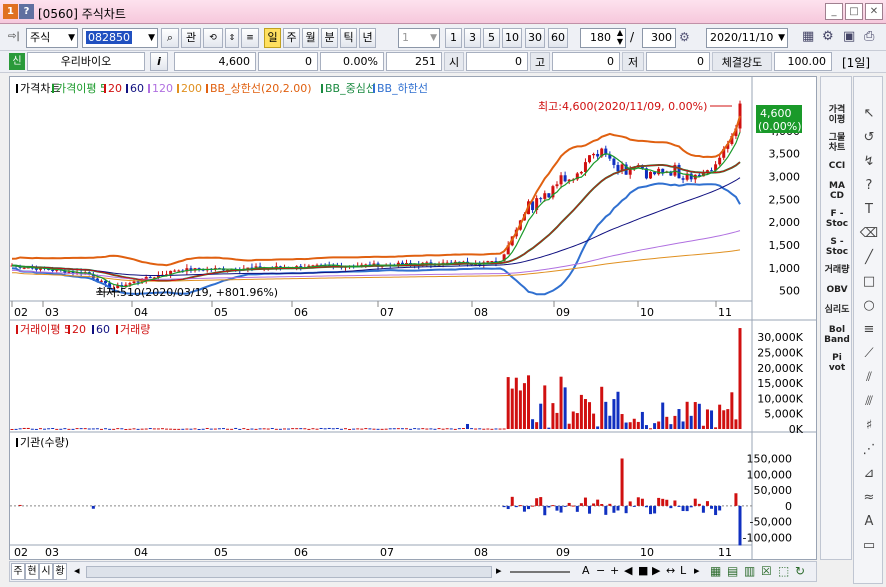 This screenshot has width=886, height=587. What do you see at coordinates (874, 11) in the screenshot?
I see `close-button: ✕` at bounding box center [874, 11].